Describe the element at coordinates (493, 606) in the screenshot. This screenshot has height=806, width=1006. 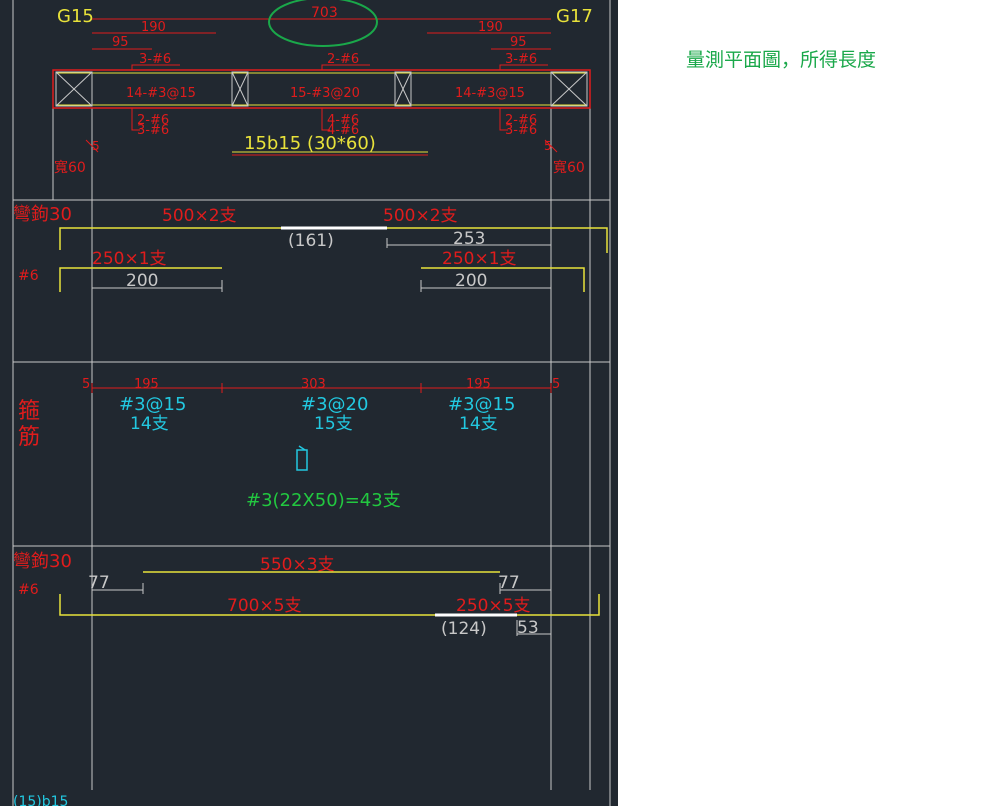
I see `bot-short-label: 250×5支` at that location.